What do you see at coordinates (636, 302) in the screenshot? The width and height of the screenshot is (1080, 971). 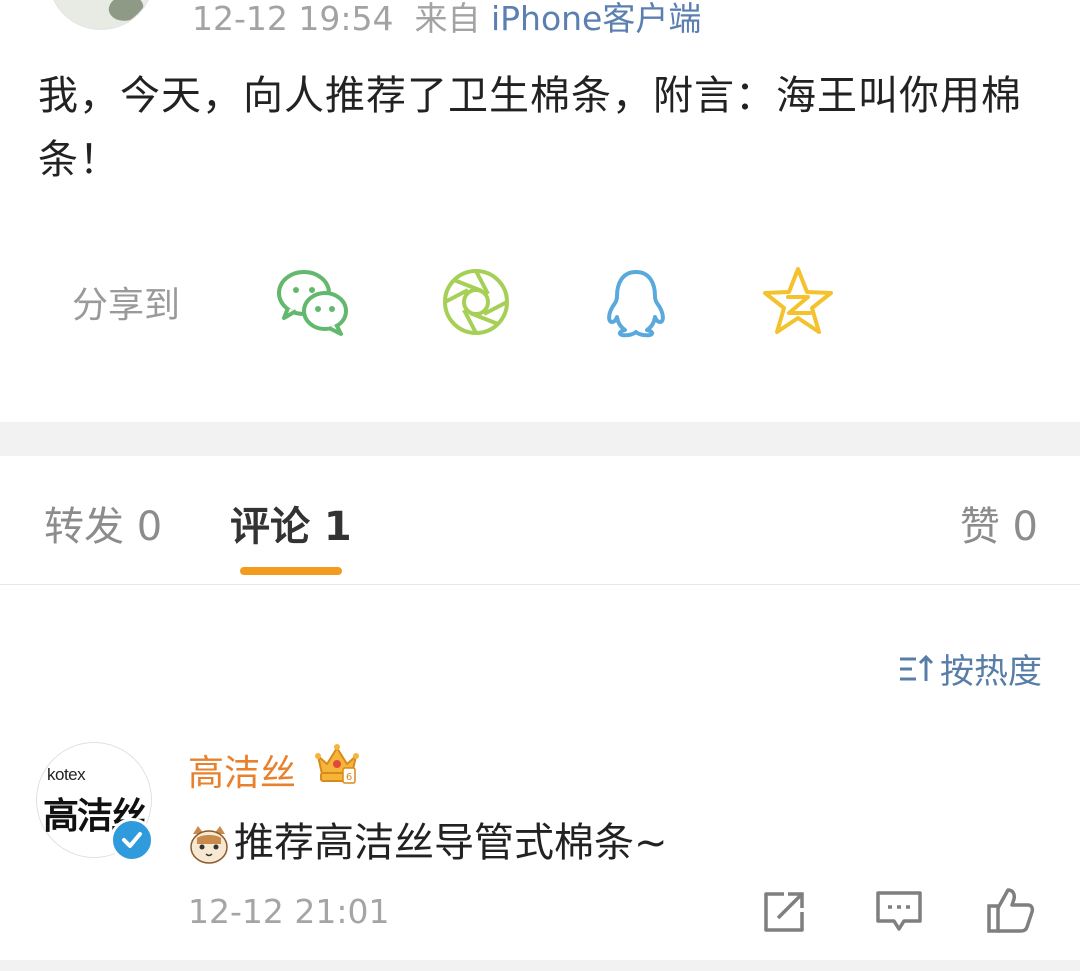 I see `qq-icon` at bounding box center [636, 302].